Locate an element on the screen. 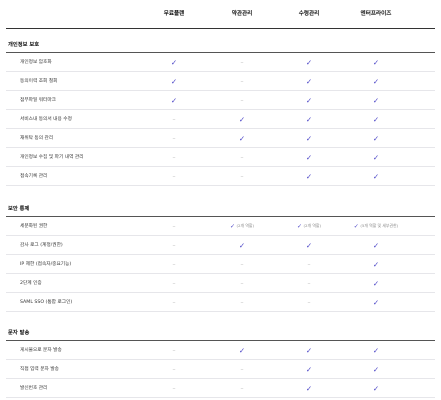 The height and width of the screenshot is (400, 441). table-row: SAML SSO (통합 로그인) – – – ✓ is located at coordinates (220, 302).